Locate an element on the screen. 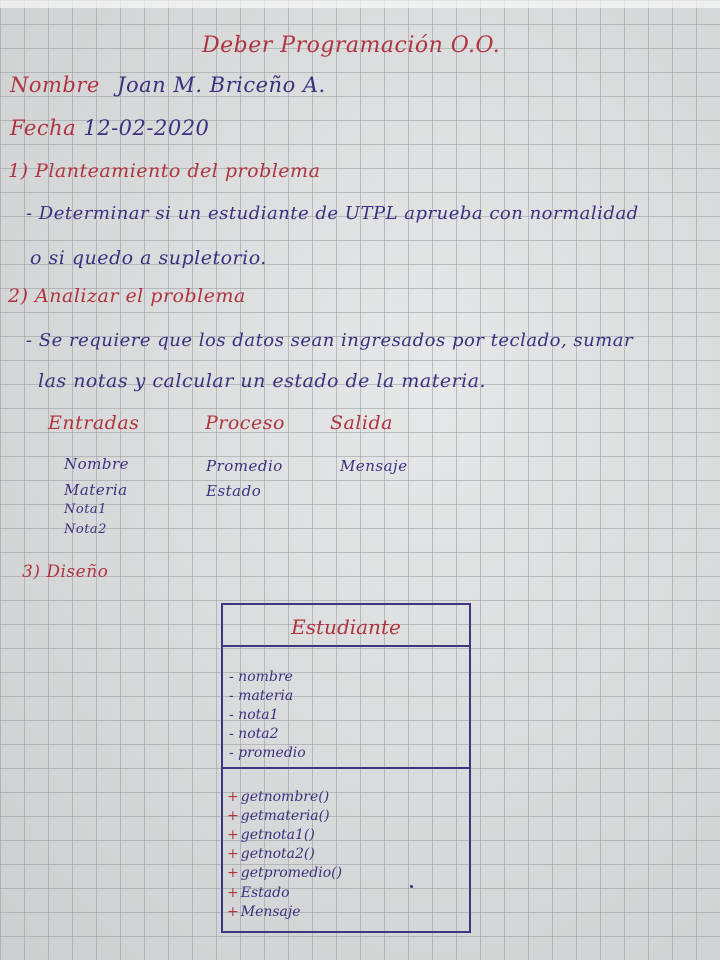 This screenshot has height=960, width=720. uml-method: + Mensaje is located at coordinates (264, 912).